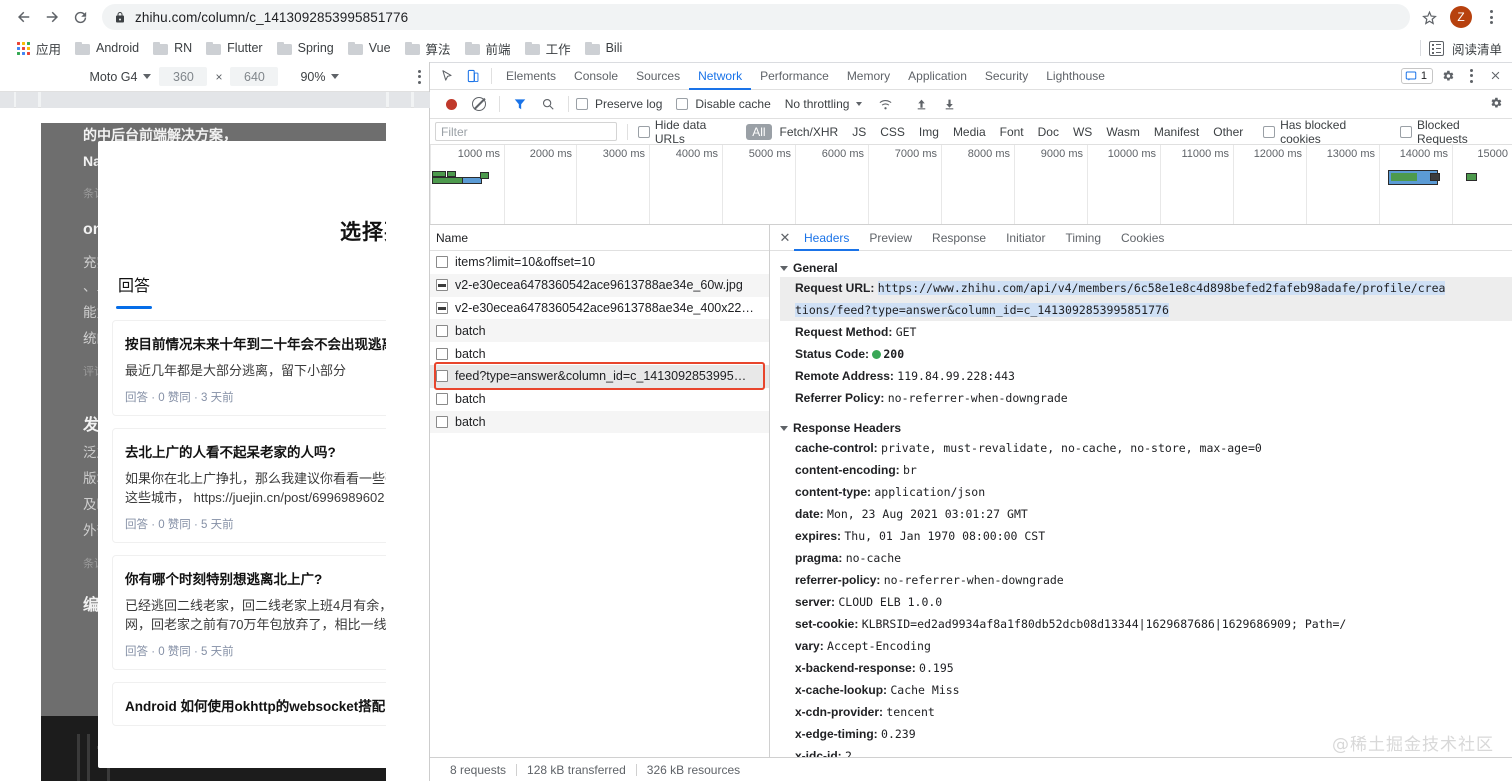 This screenshot has height=781, width=1512. Describe the element at coordinates (644, 131) in the screenshot. I see `hide-data-urls-checkbox` at that location.